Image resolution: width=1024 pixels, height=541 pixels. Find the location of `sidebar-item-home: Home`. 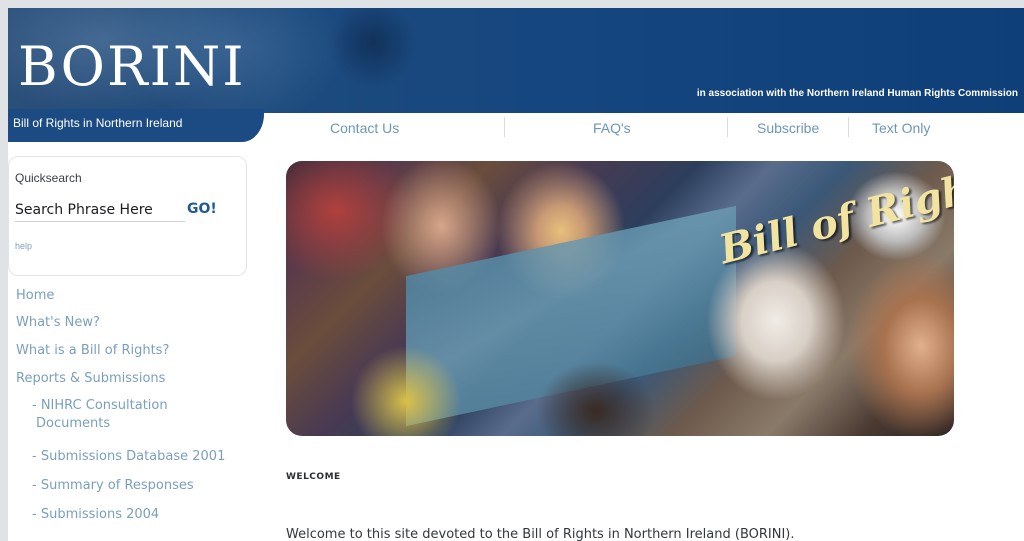

sidebar-item-home: Home is located at coordinates (35, 295).